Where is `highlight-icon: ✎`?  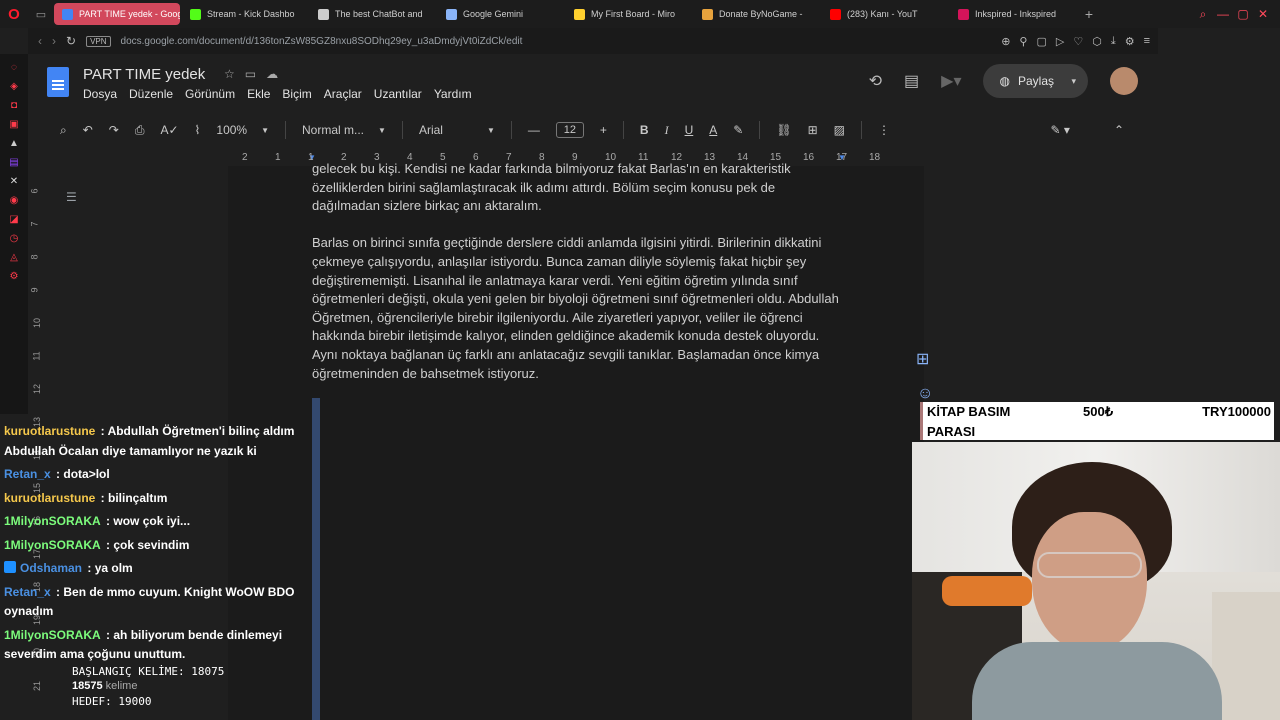
highlight-icon: ✎ is located at coordinates (738, 130).